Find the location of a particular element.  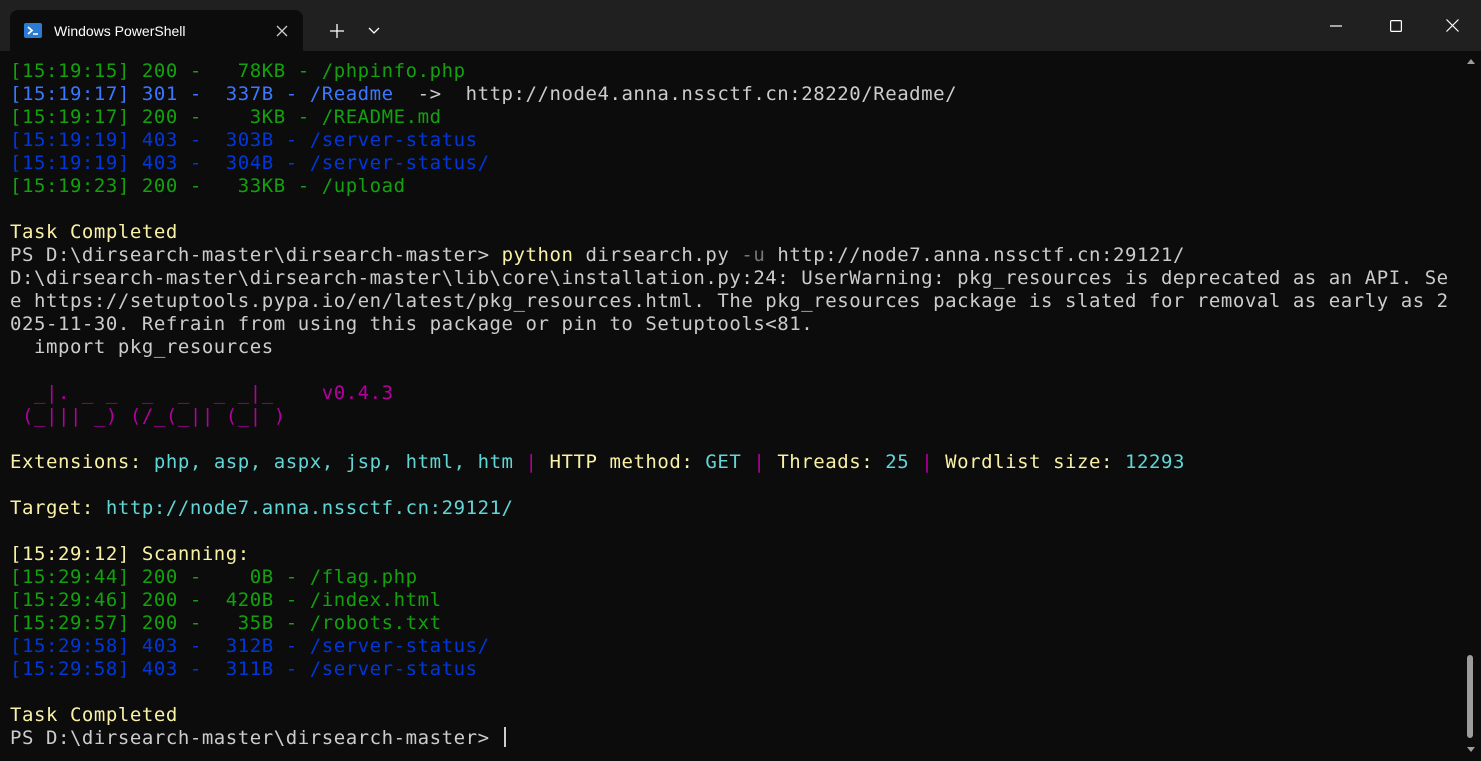

scan-line: [15:19:17] 200 - 3KB - /README.md is located at coordinates (226, 117).